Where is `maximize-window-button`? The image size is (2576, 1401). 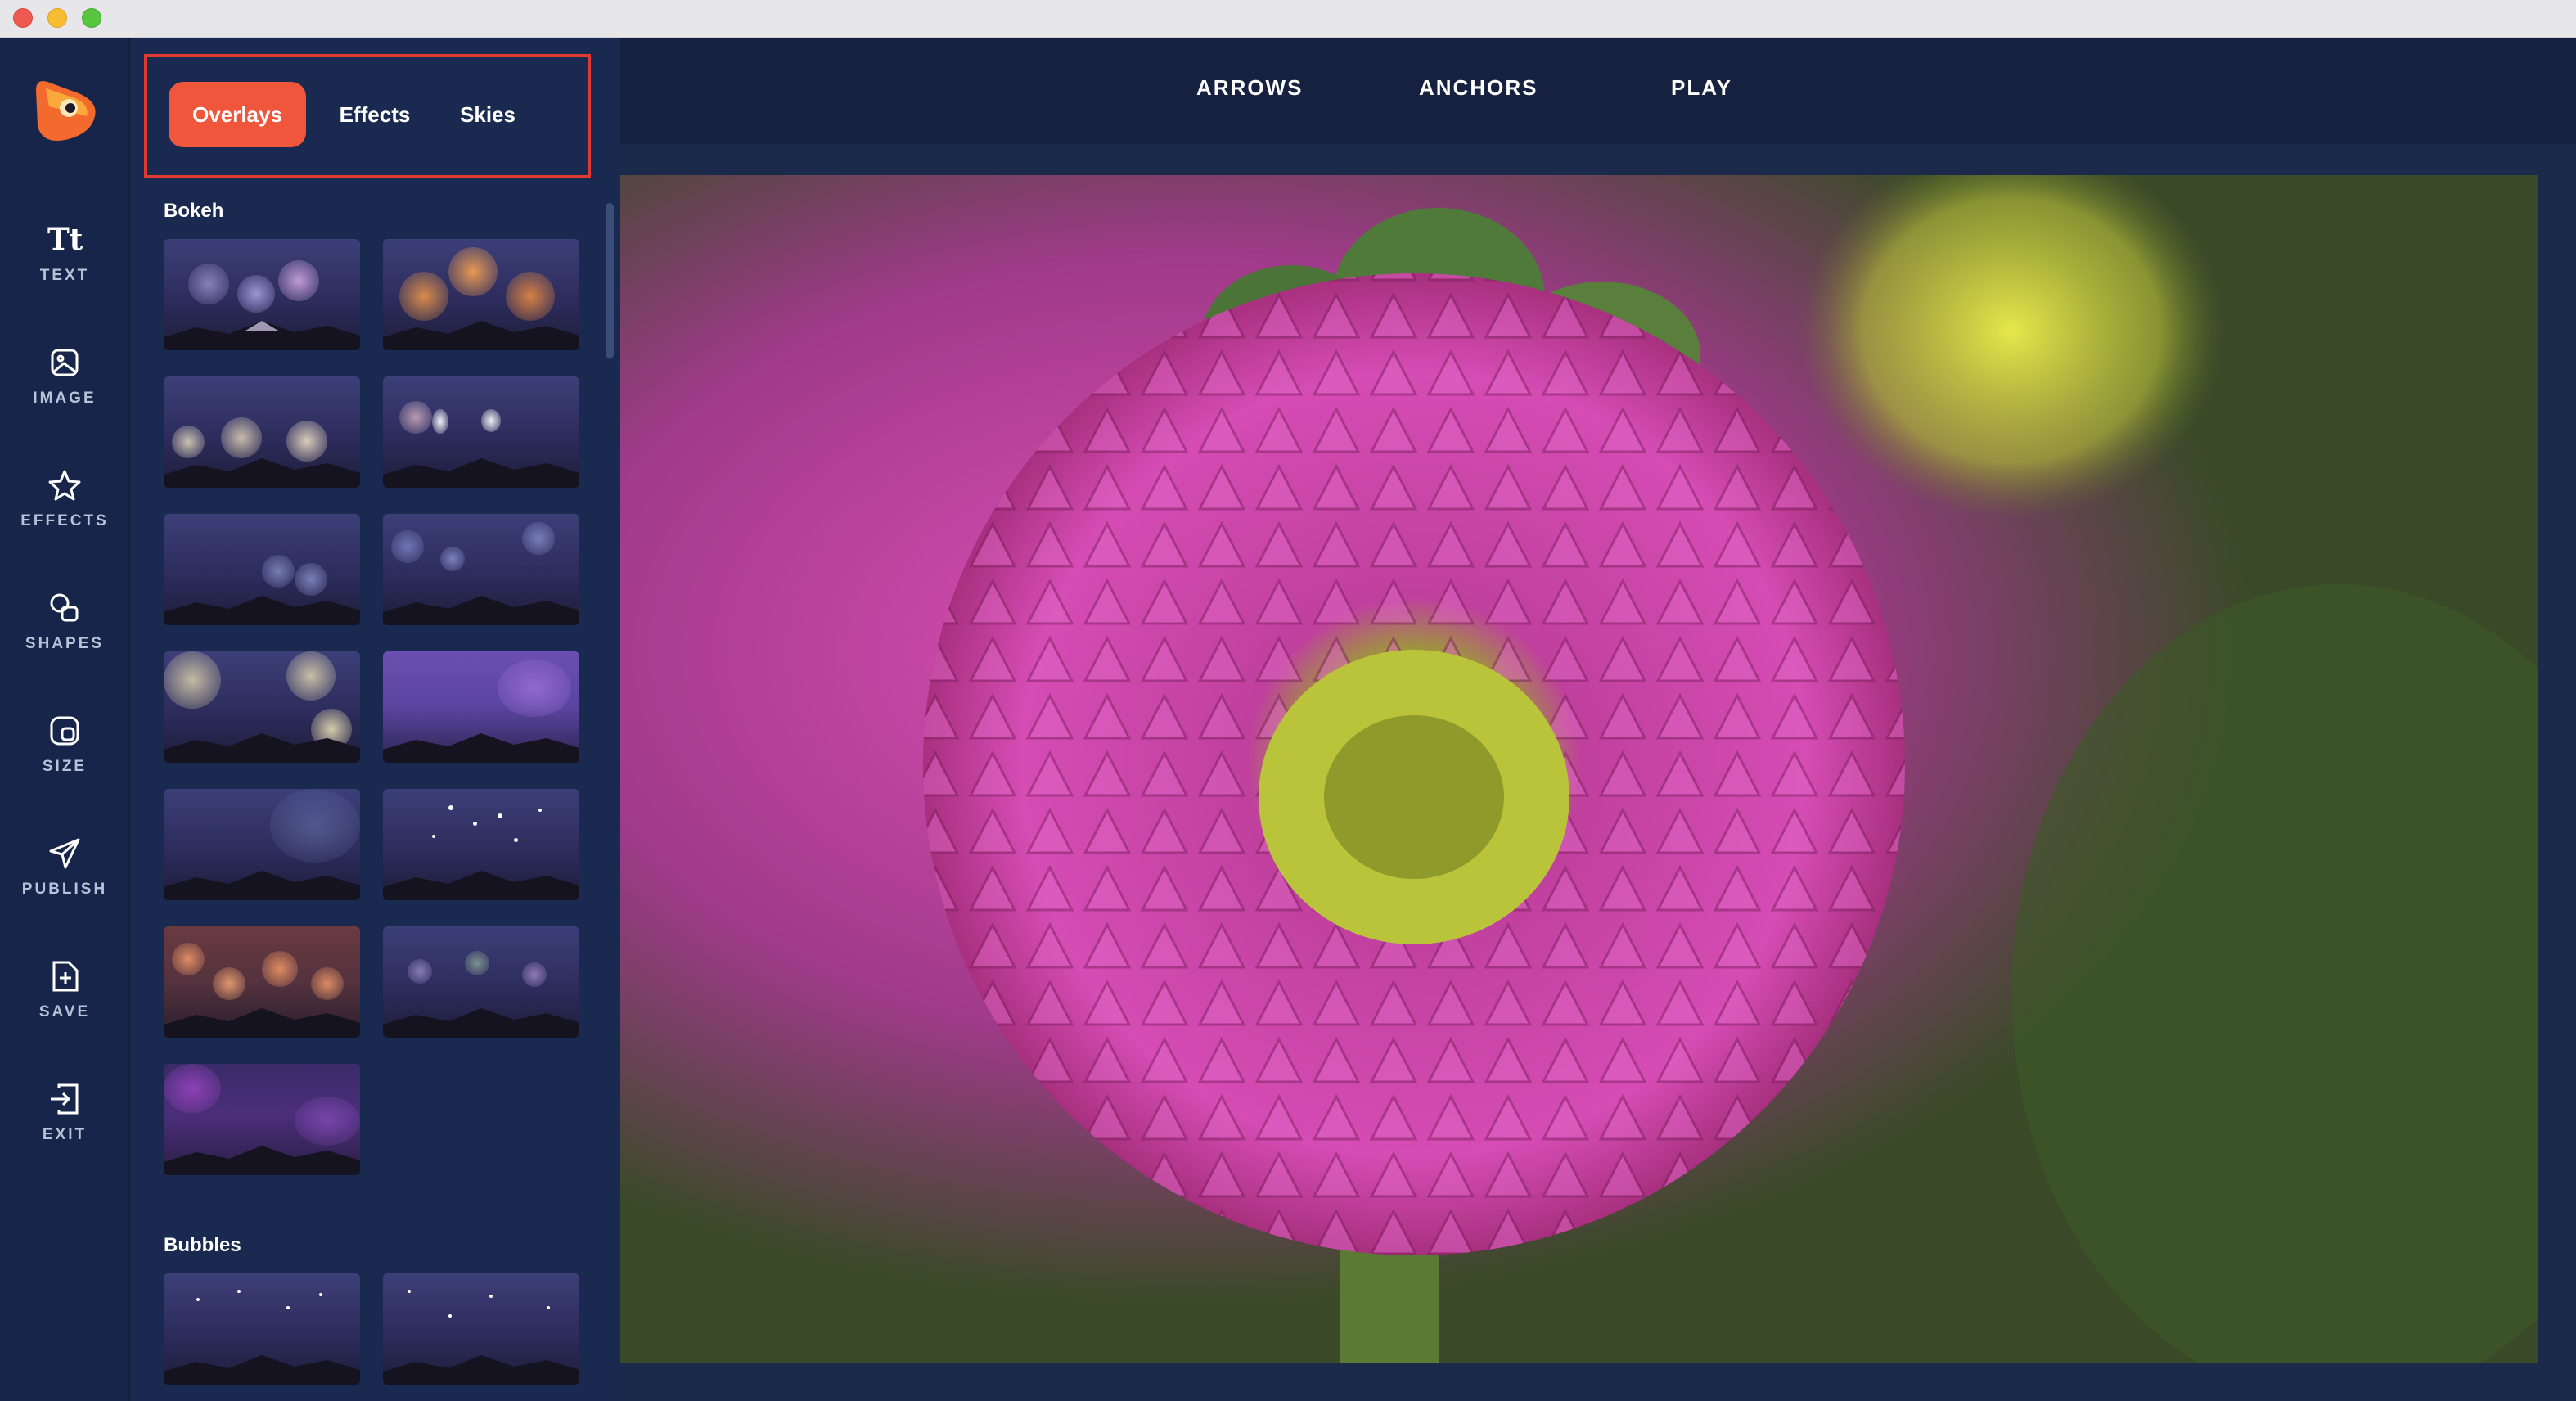 maximize-window-button is located at coordinates (91, 18).